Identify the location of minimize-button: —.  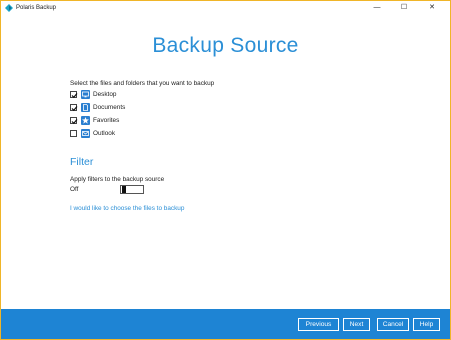
(377, 8).